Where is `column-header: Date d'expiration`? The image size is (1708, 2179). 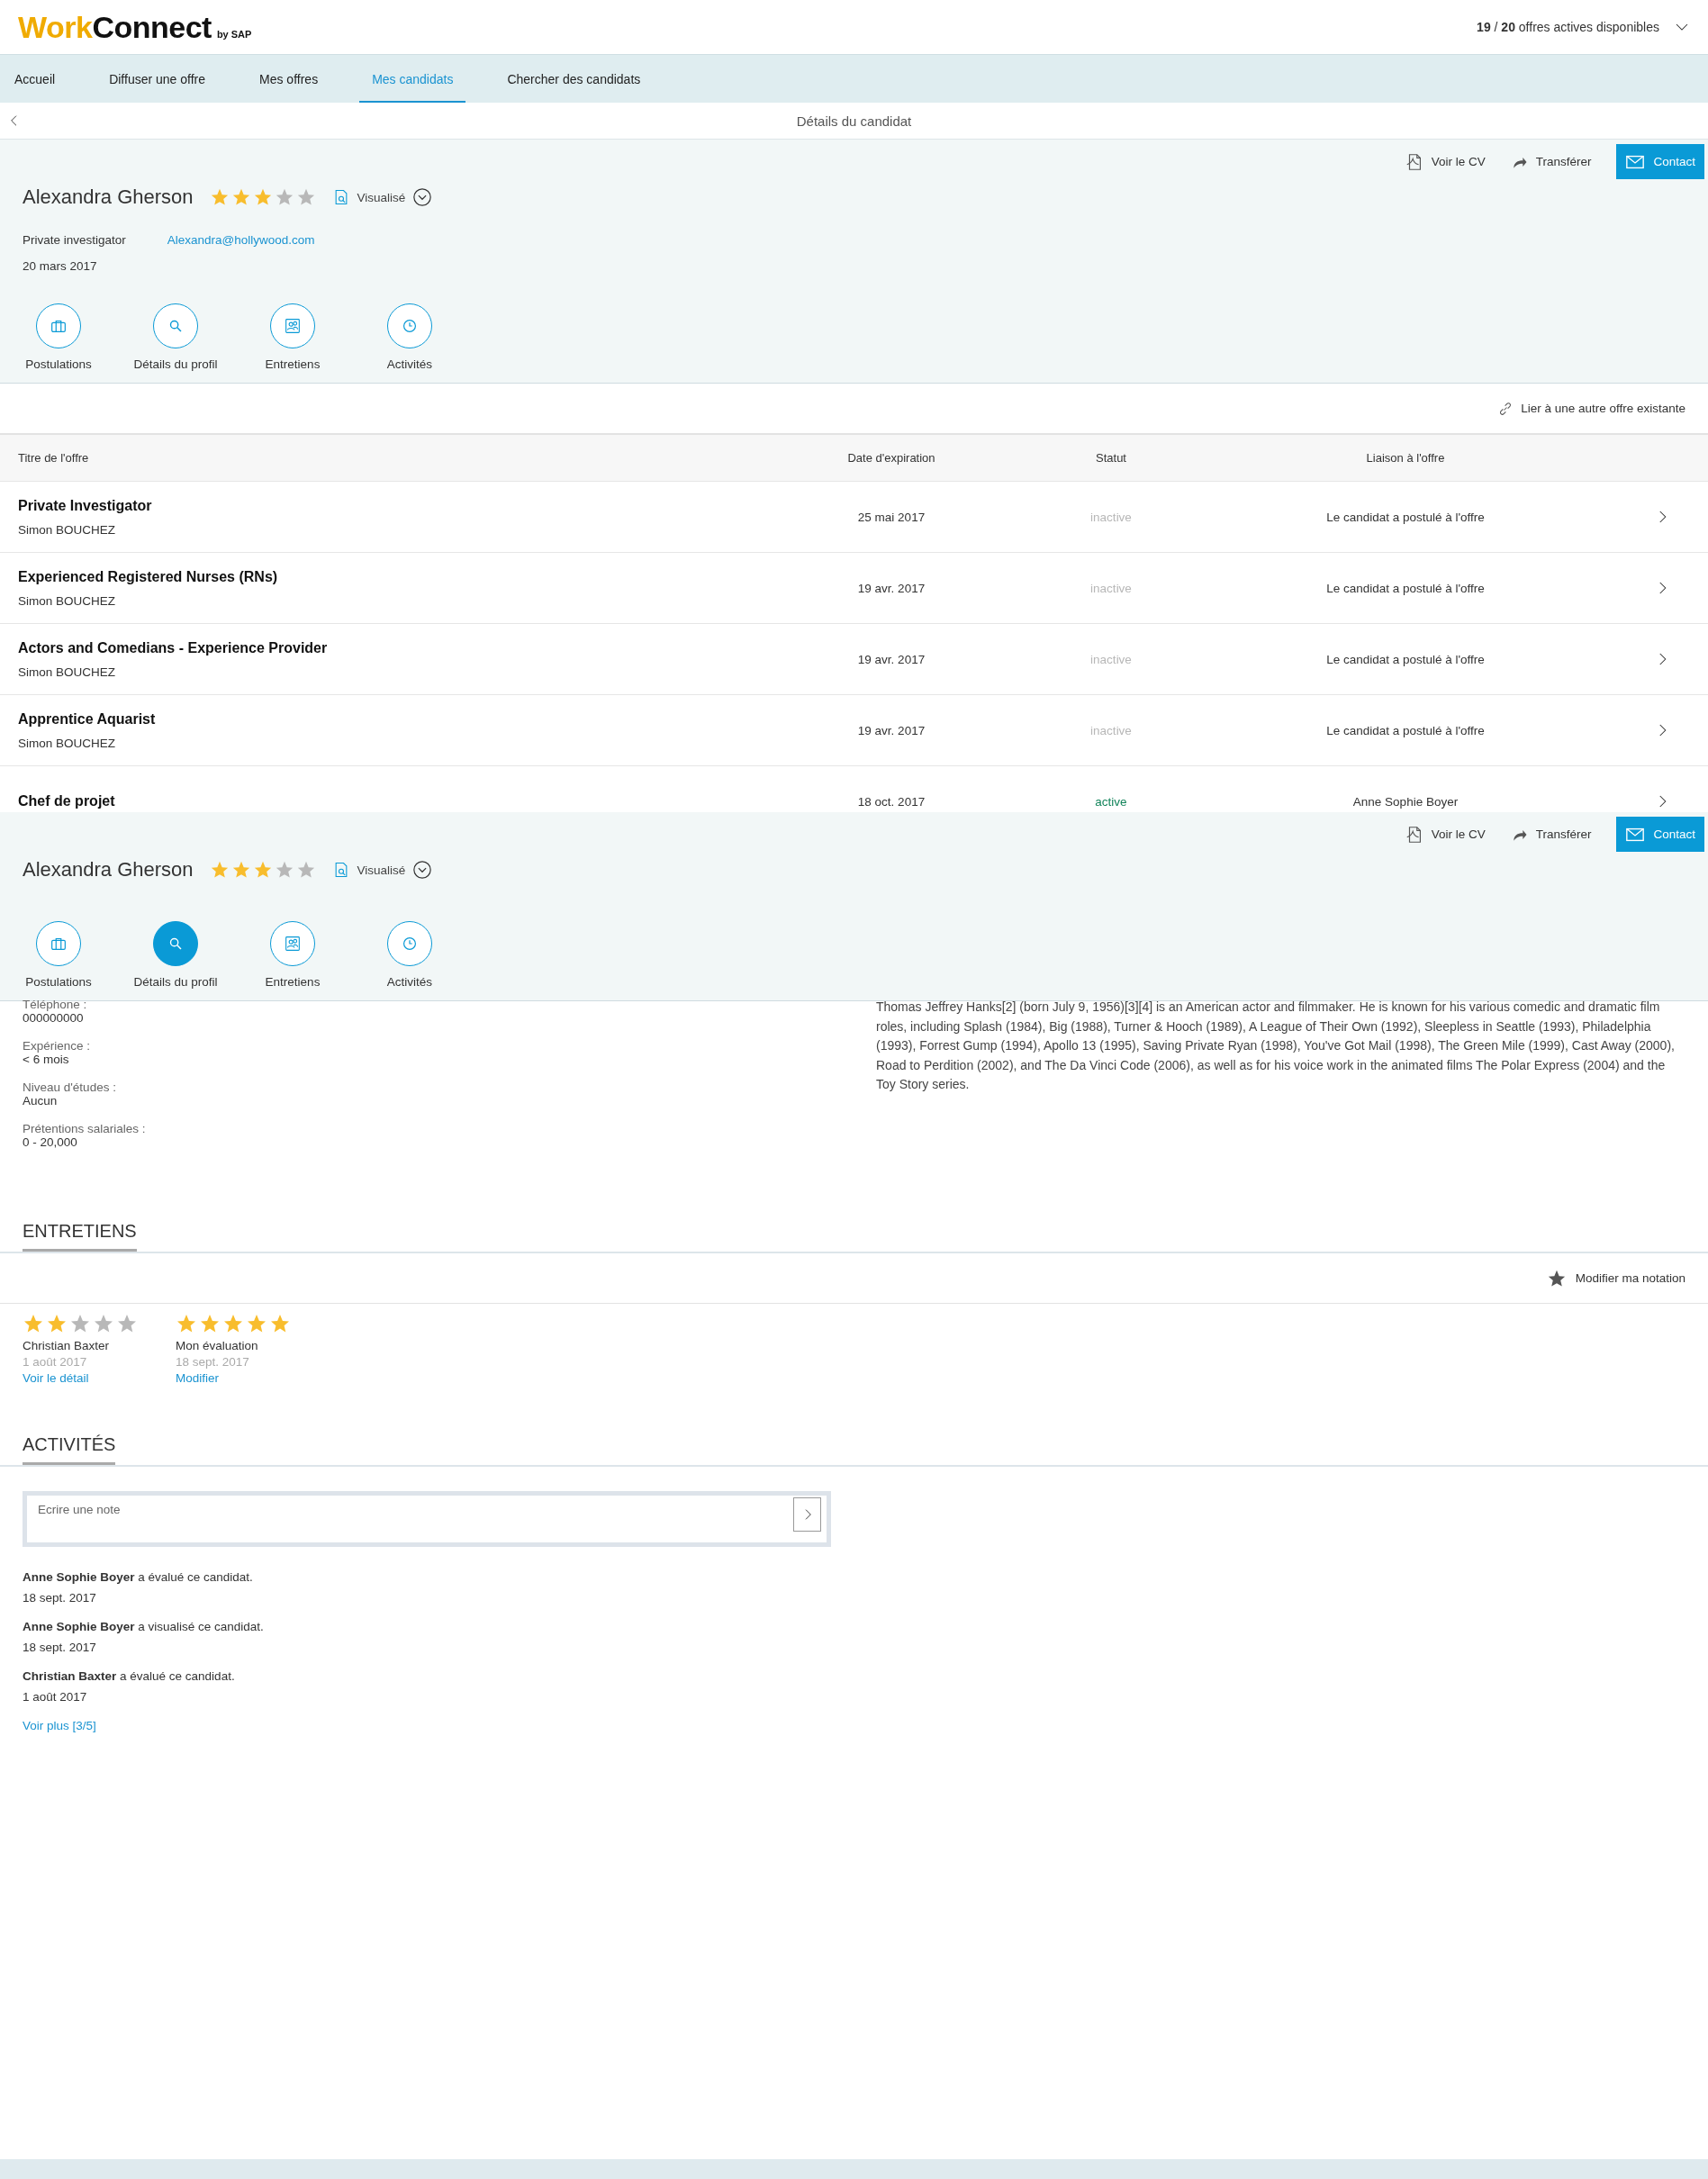 column-header: Date d'expiration is located at coordinates (891, 458).